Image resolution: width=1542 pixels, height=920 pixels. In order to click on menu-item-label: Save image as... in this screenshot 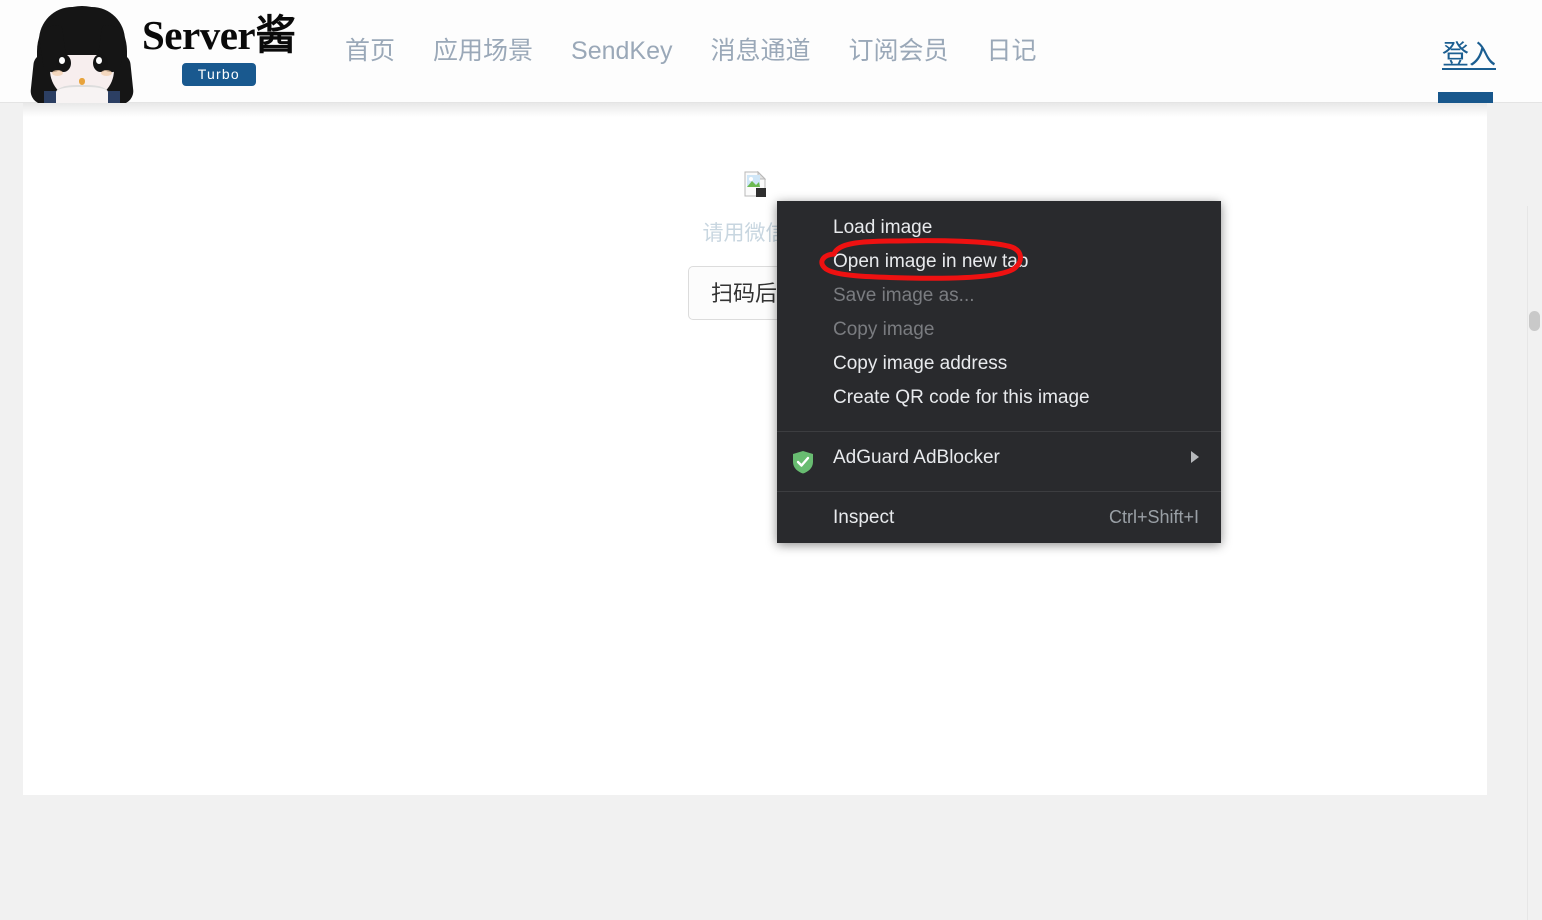, I will do `click(904, 295)`.